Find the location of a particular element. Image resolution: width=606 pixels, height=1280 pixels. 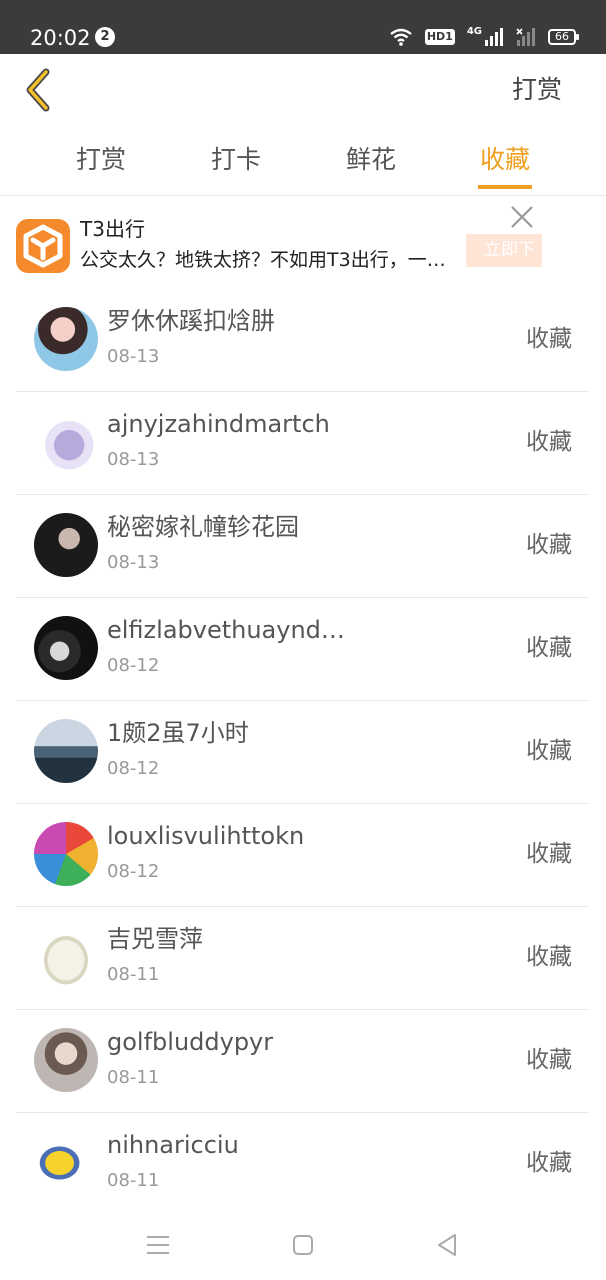

list-item: golfbluddypyr 08-11 收藏 is located at coordinates (302, 1061).